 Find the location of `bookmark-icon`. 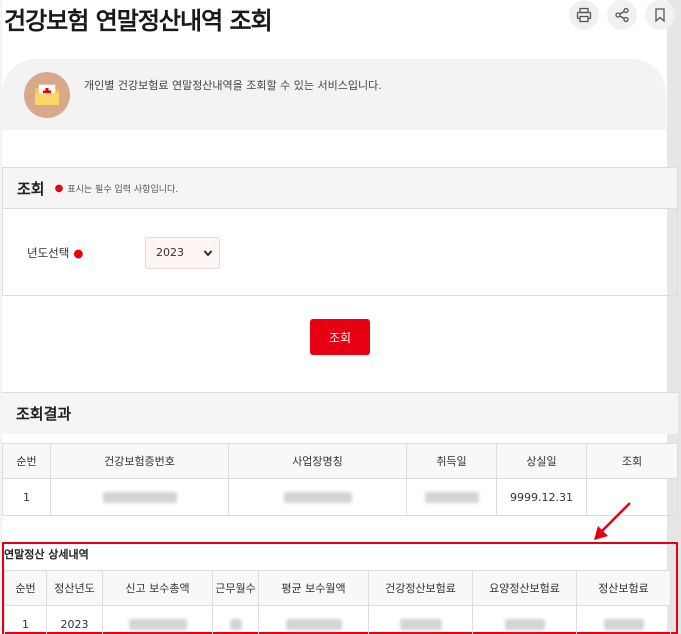

bookmark-icon is located at coordinates (660, 15).